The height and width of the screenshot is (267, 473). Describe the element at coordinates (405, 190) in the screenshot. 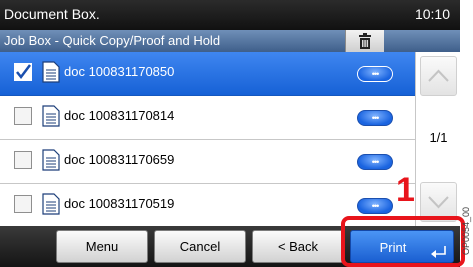

I see `step-callout: 1` at that location.